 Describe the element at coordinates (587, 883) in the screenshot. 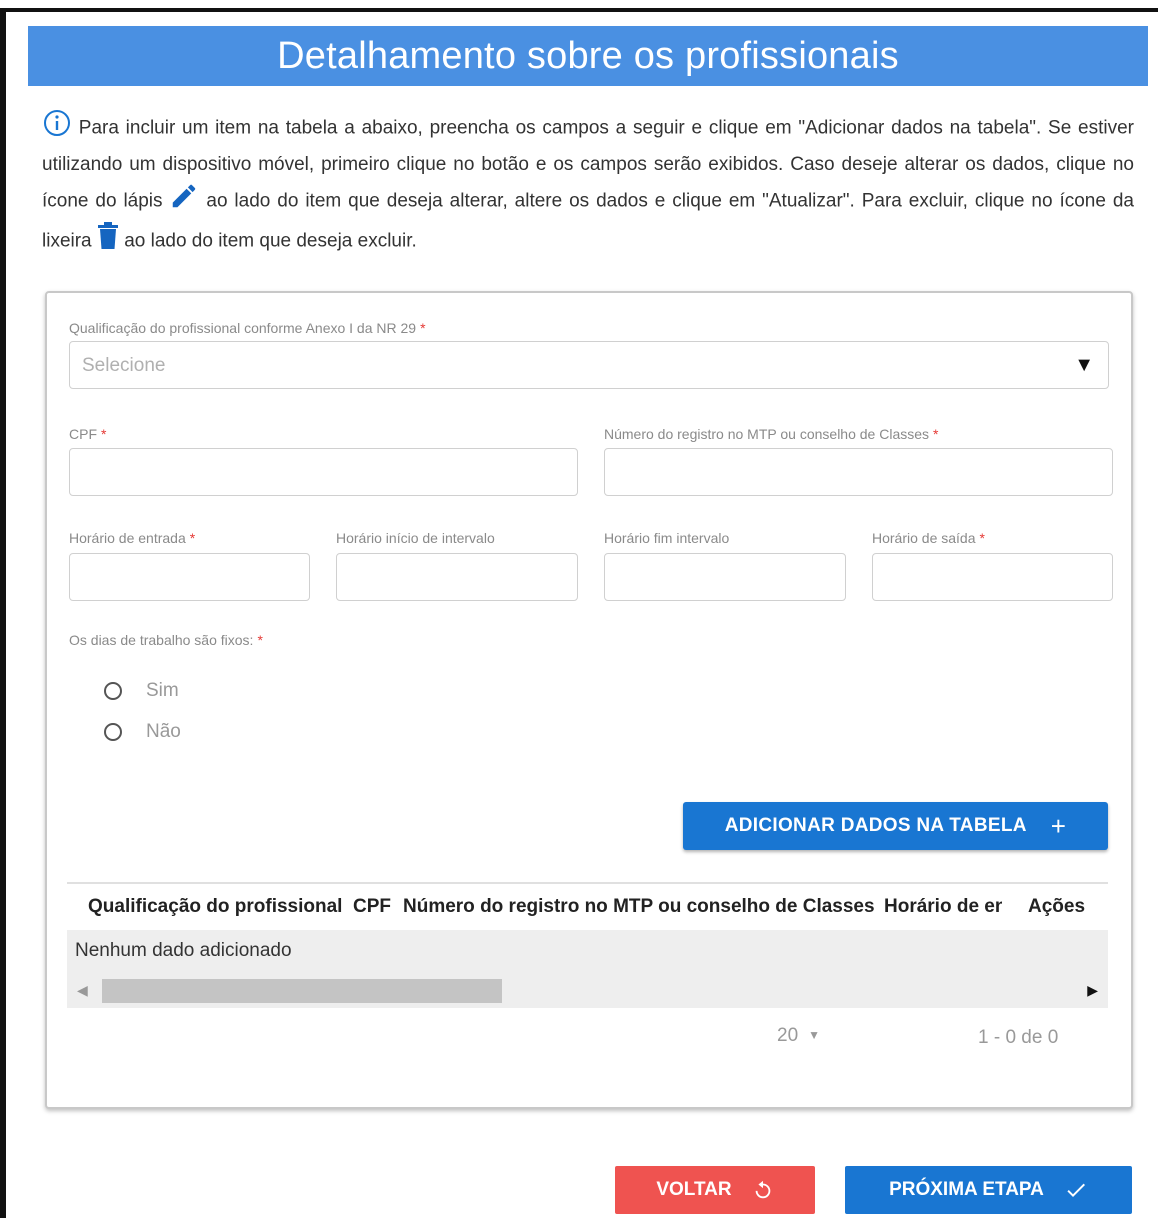

I see `table-top-border` at that location.